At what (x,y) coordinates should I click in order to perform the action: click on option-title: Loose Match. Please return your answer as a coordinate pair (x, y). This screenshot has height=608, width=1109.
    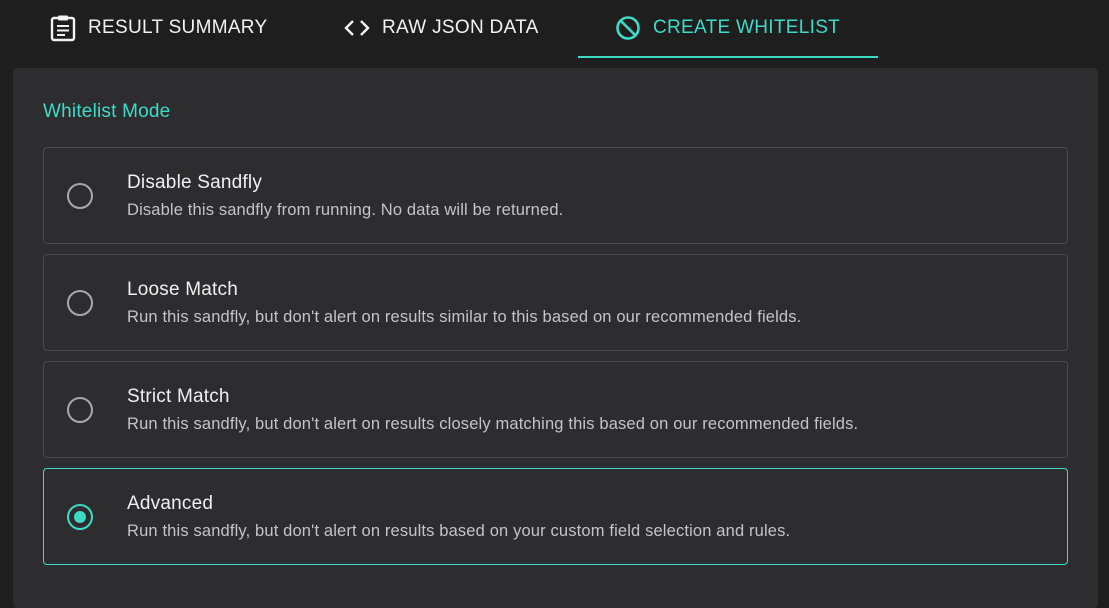
    Looking at the image, I should click on (182, 290).